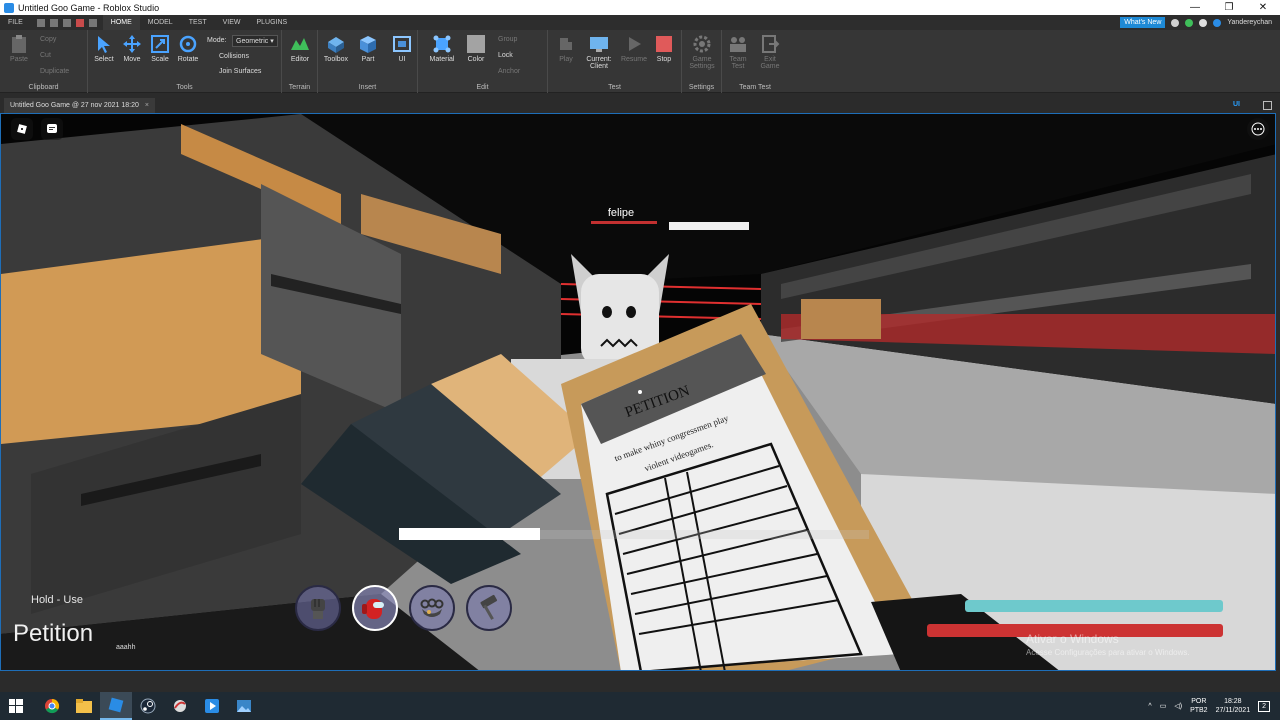 The height and width of the screenshot is (720, 1280). I want to click on crewmate-icon, so click(373, 609).